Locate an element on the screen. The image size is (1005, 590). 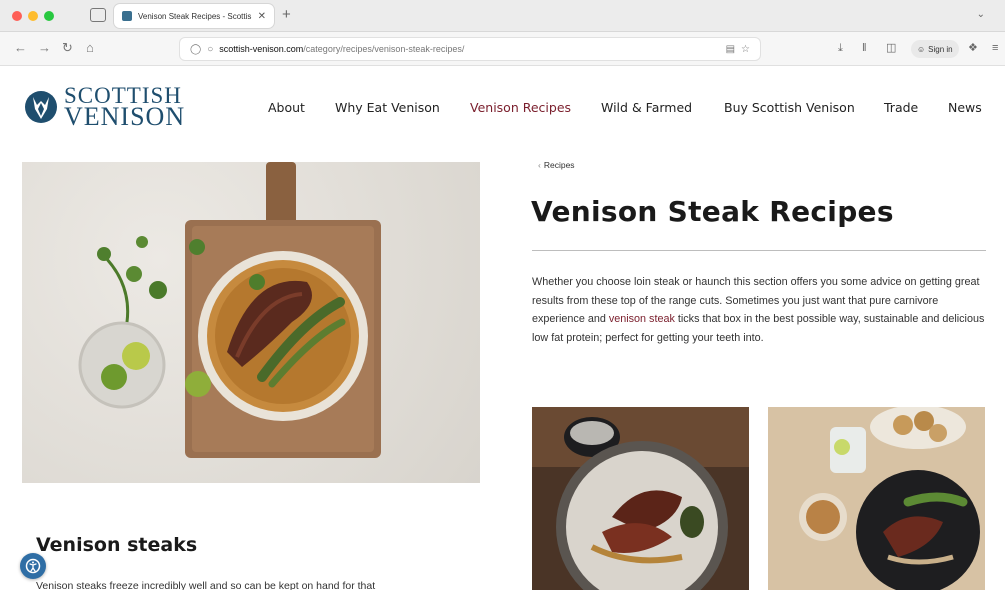
url-path: /category/recipes/venison-steak-recipes/ is located at coordinates (384, 49).